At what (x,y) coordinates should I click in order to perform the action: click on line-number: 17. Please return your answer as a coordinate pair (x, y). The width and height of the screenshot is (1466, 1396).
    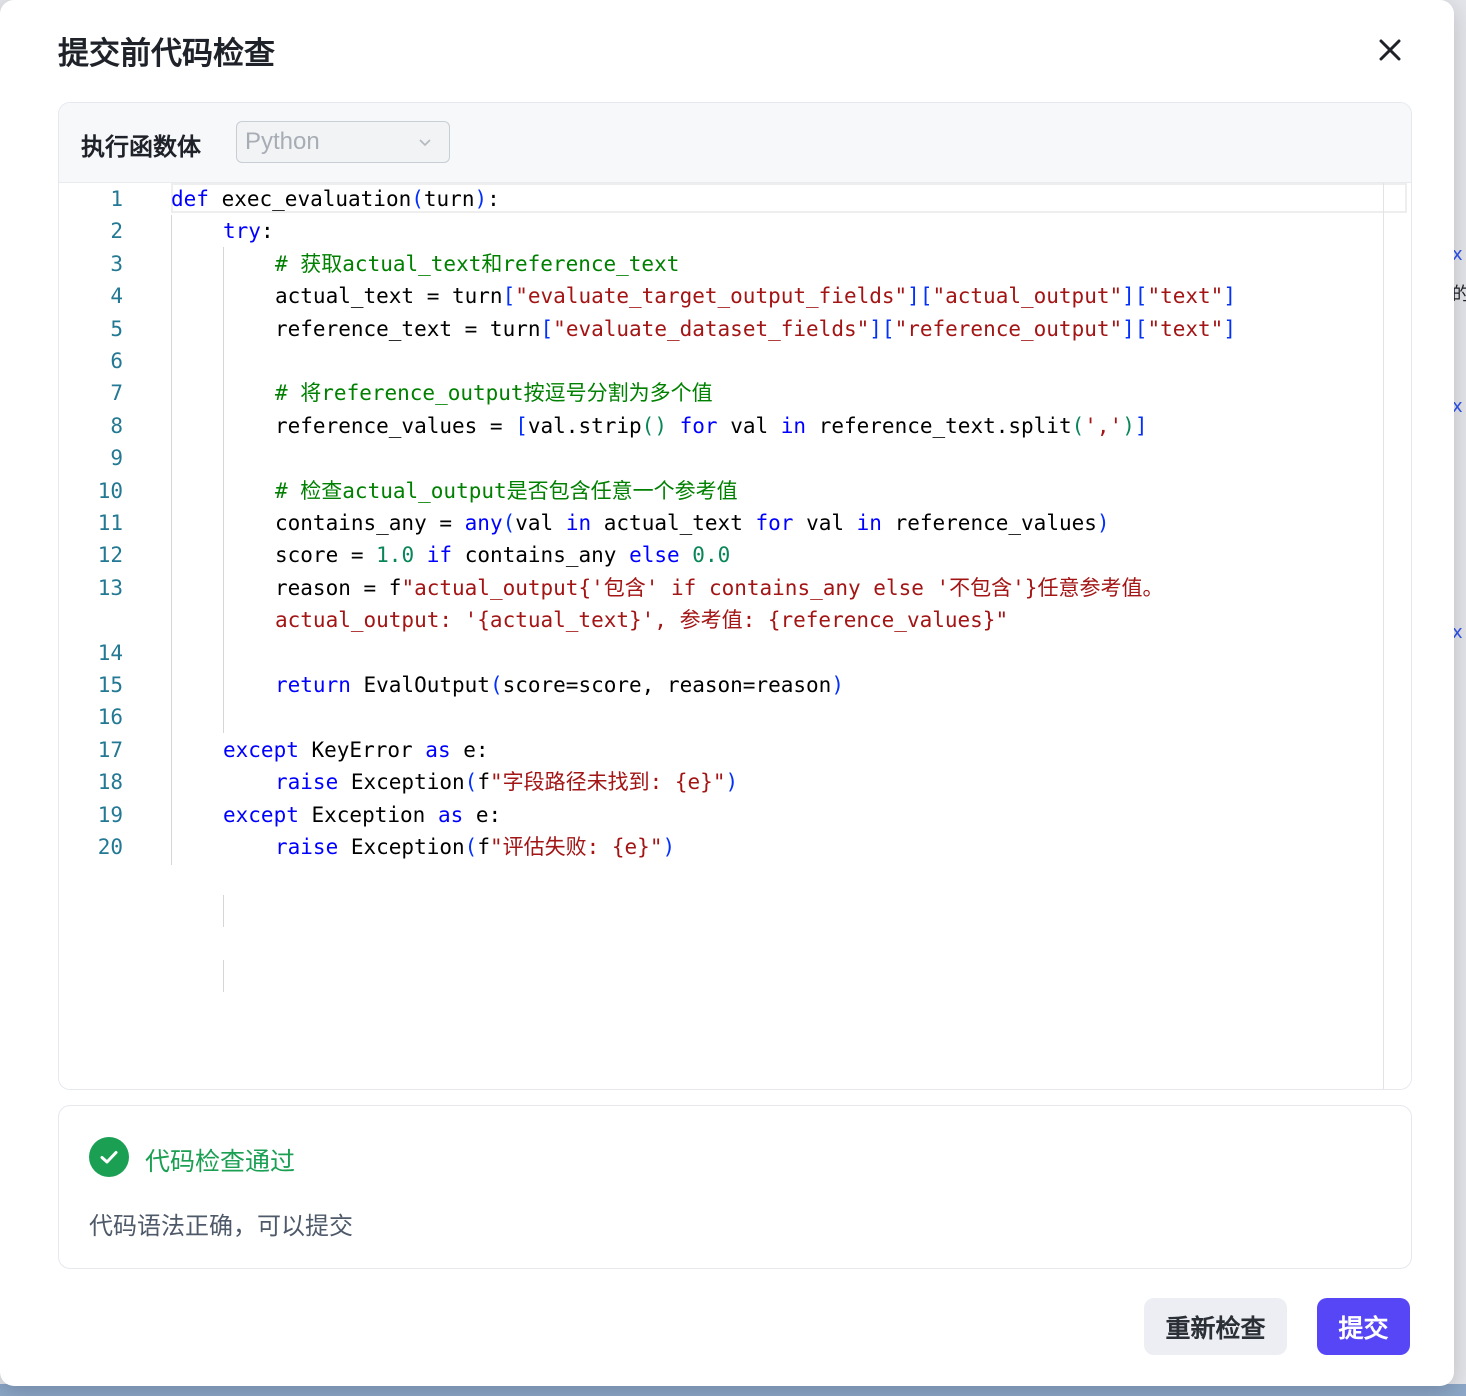
    Looking at the image, I should click on (110, 750).